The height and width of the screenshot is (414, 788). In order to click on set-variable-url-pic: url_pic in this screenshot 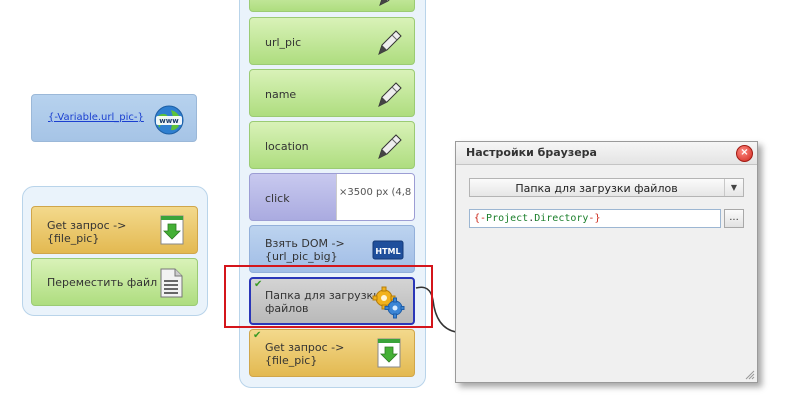, I will do `click(332, 41)`.